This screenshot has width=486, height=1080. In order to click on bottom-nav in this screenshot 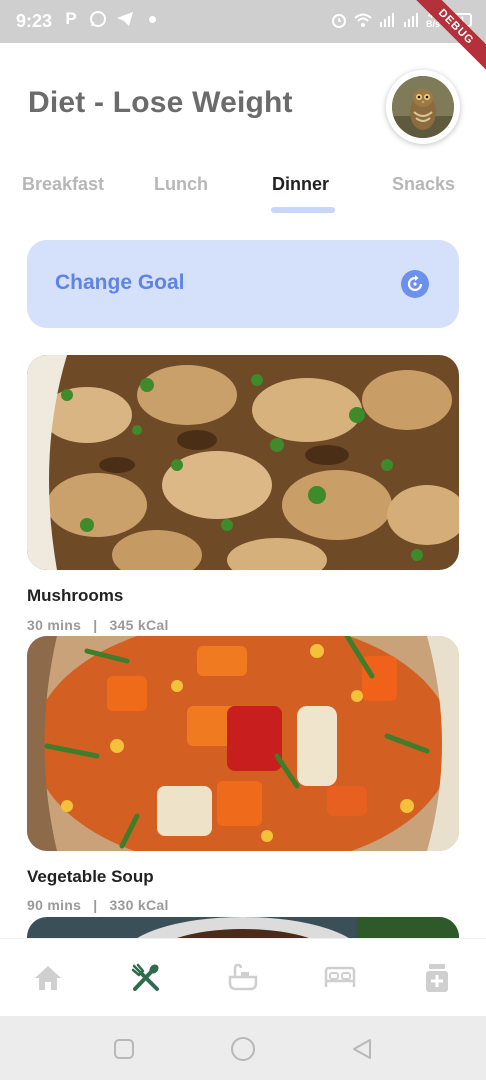, I will do `click(243, 977)`.